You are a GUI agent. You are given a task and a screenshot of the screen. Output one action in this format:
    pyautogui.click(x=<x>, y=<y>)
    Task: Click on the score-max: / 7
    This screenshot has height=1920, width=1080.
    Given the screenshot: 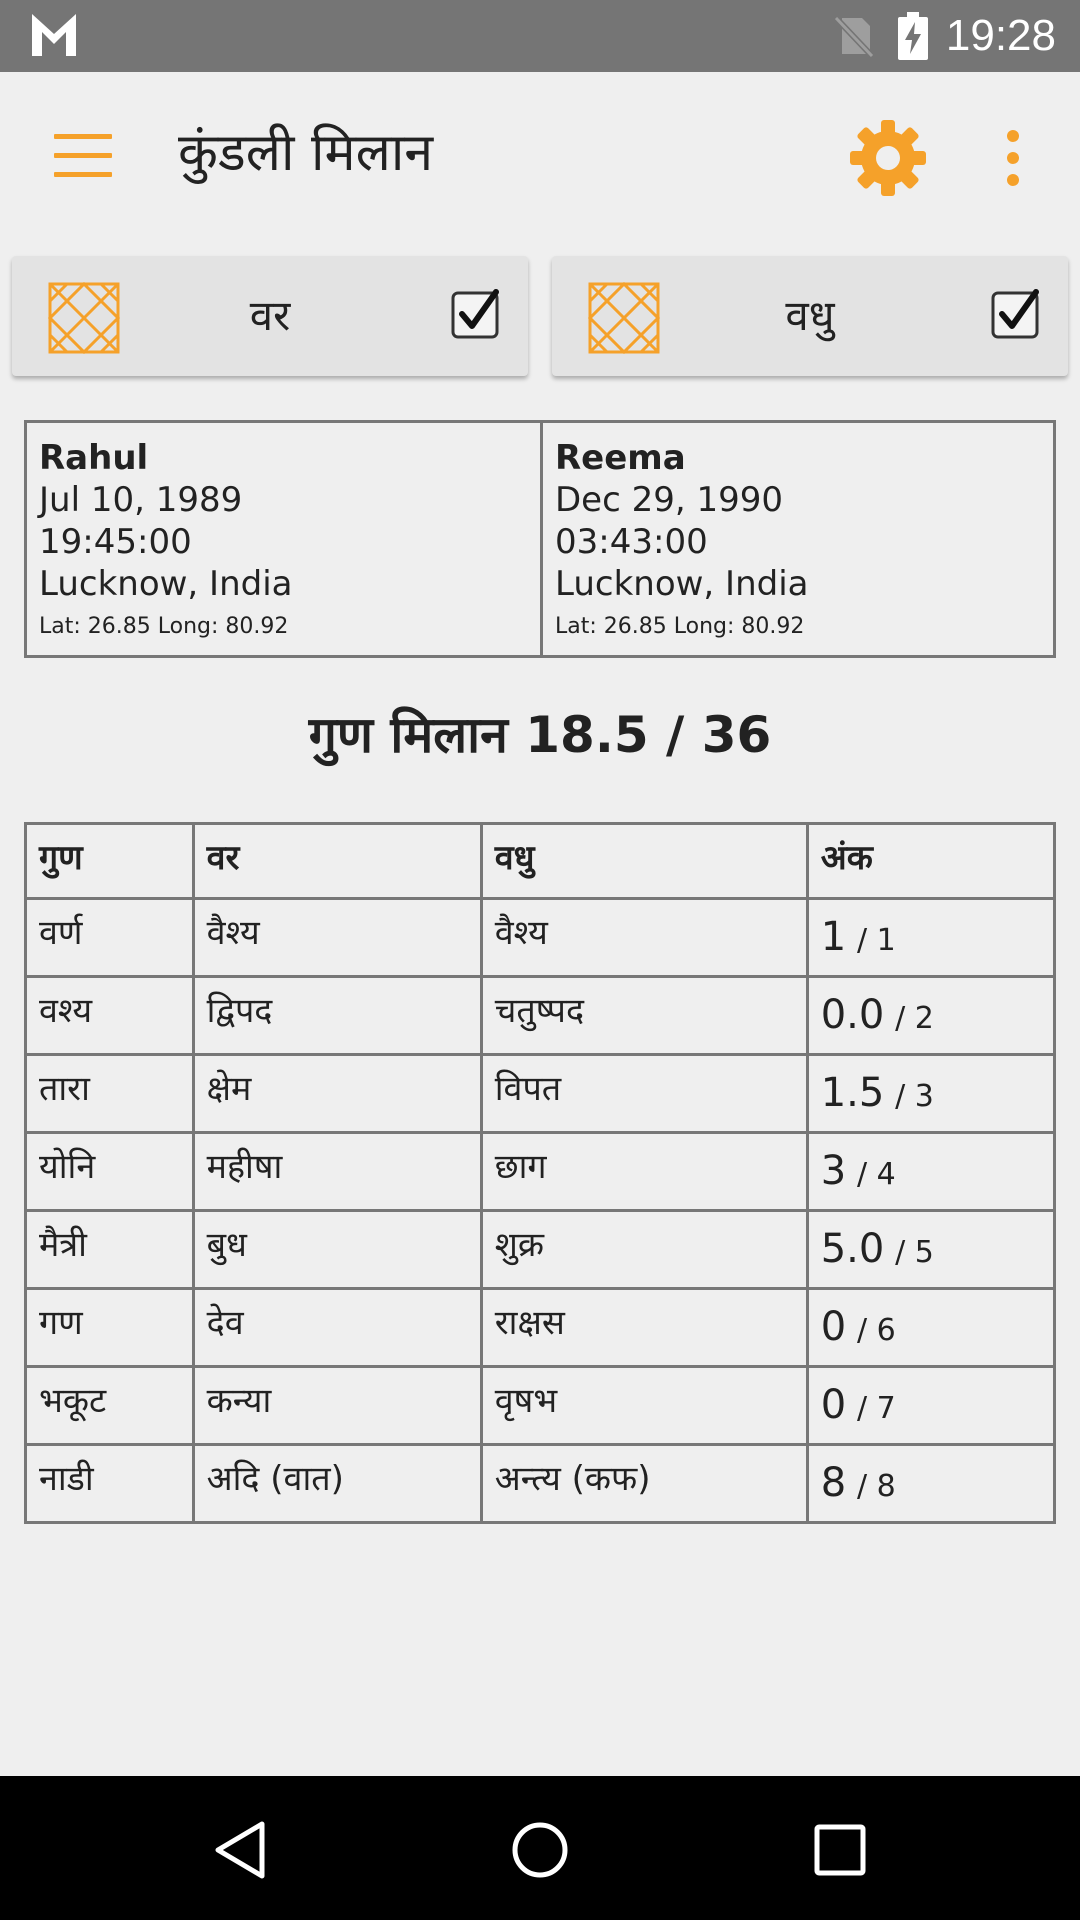 What is the action you would take?
    pyautogui.click(x=876, y=1408)
    